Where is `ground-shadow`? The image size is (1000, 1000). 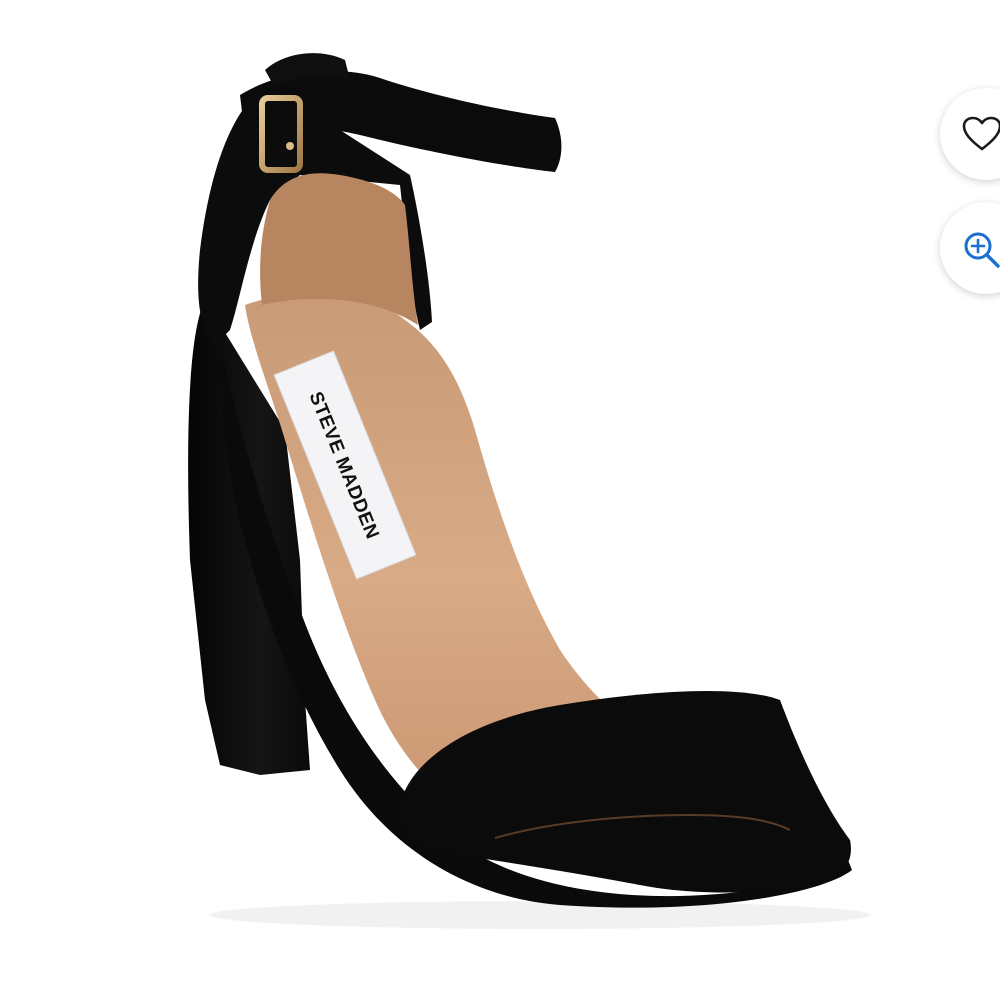
ground-shadow is located at coordinates (540, 915).